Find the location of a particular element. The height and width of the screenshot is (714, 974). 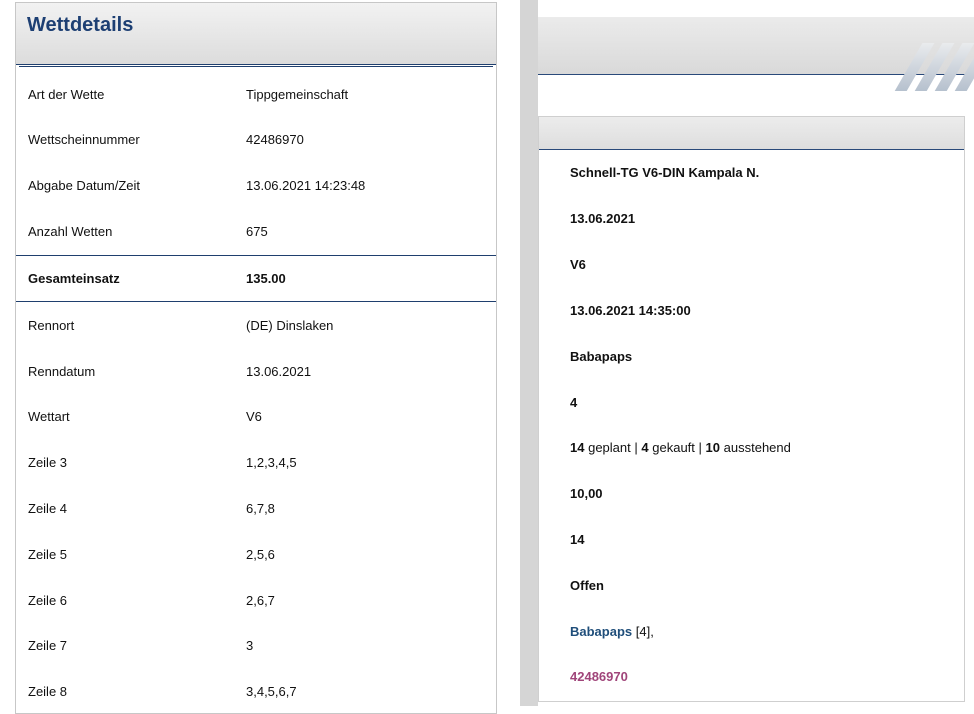

member-link: Babapaps is located at coordinates (601, 631).